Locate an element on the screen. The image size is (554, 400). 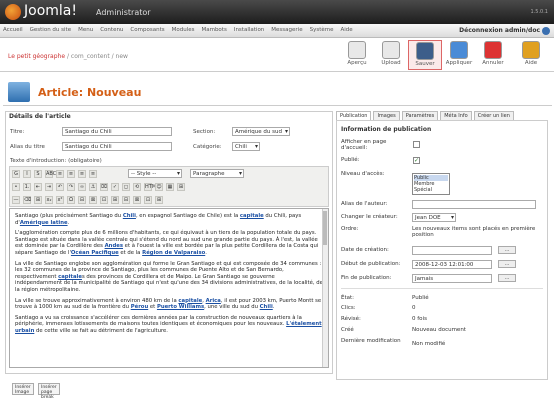
editor-extra-button: Insérer page break is located at coordinates (49, 391).